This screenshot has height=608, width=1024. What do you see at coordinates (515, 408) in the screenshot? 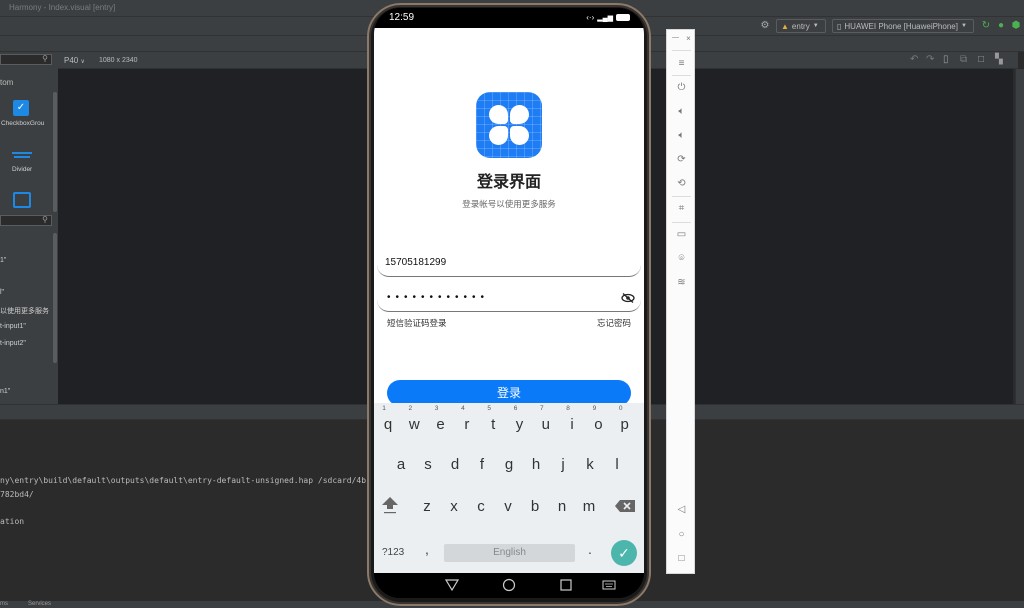
I see `key-number-hint: 6` at bounding box center [515, 408].